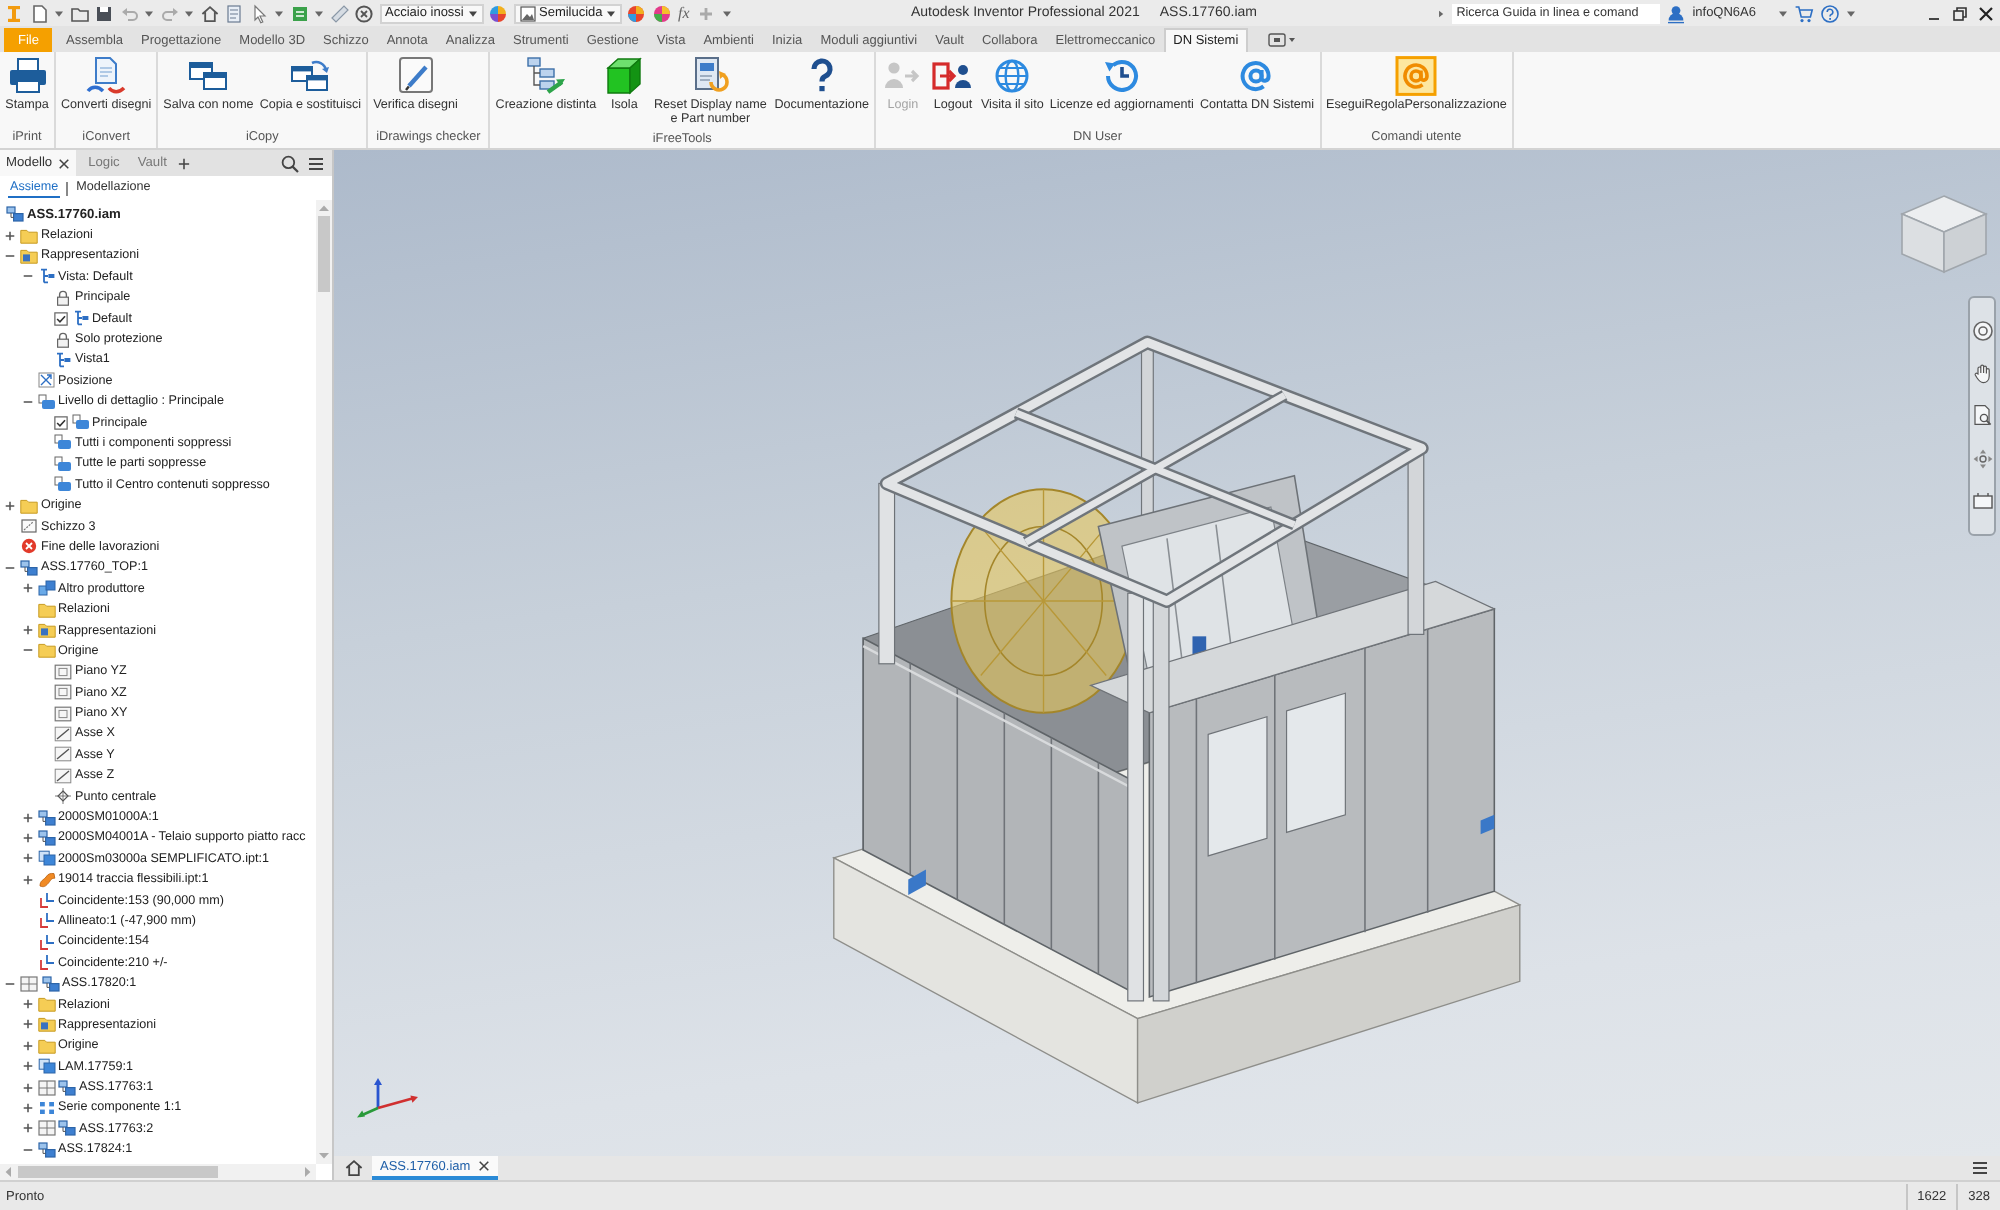  I want to click on formula-button: fx, so click(684, 13).